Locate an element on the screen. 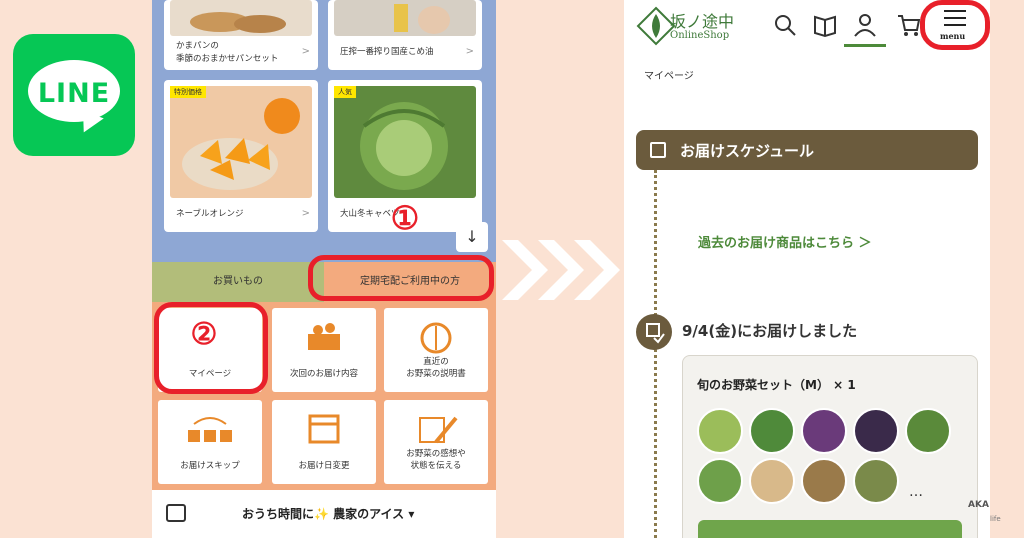  timeline-line is located at coordinates (655, 354).